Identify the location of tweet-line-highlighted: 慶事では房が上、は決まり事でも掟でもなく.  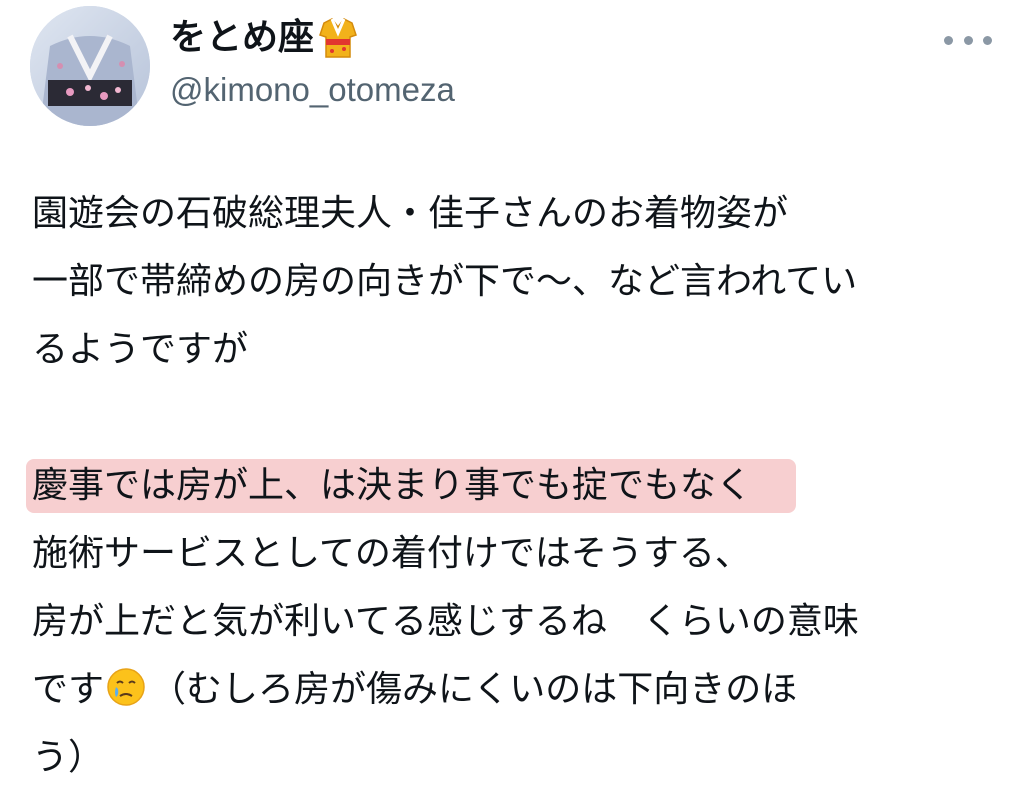
(514, 486).